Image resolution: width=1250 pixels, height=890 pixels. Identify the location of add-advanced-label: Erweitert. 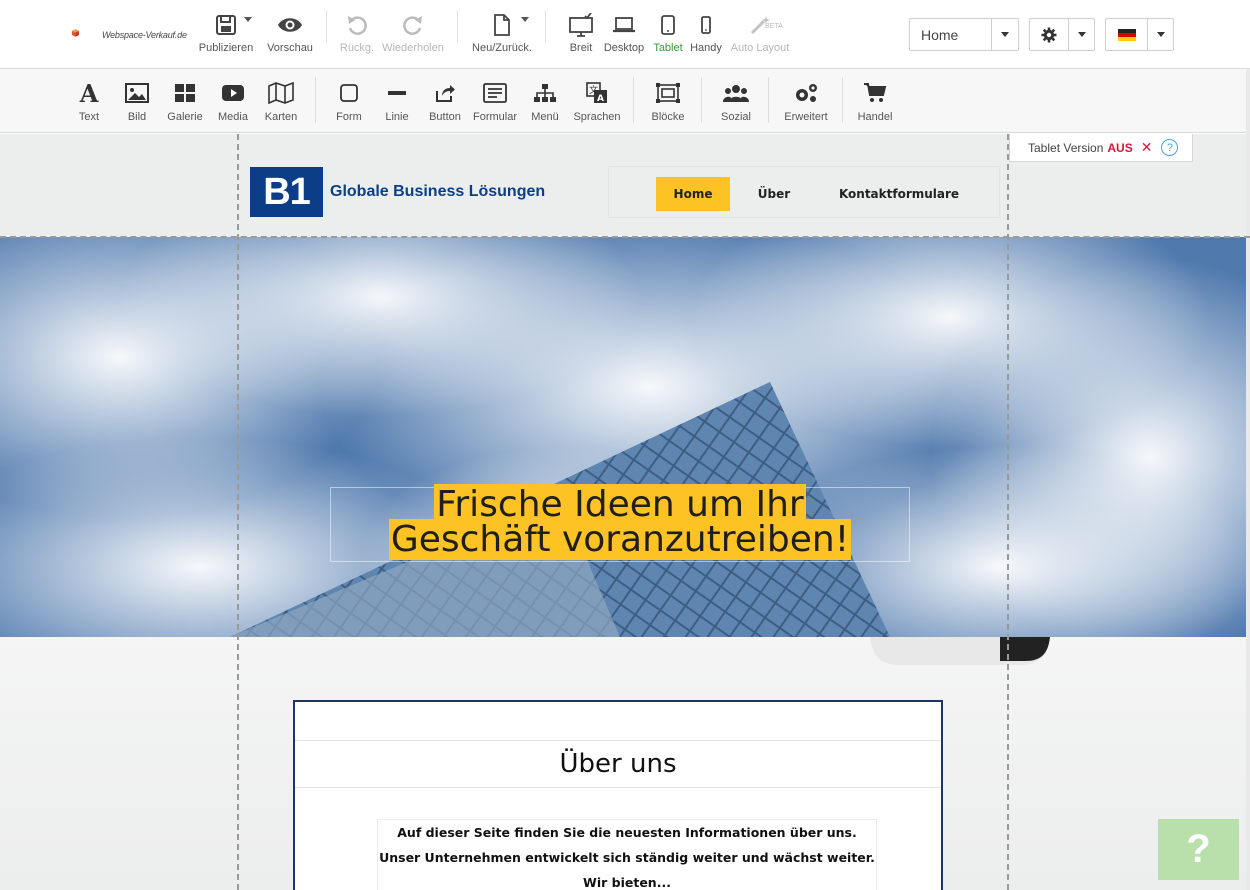
(806, 117).